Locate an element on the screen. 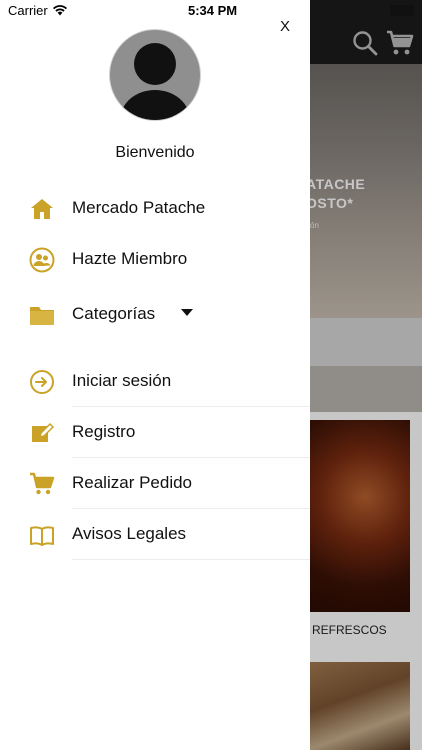 The width and height of the screenshot is (422, 750). menu-item-realizar-pedido: Realizar Pedido is located at coordinates (155, 484).